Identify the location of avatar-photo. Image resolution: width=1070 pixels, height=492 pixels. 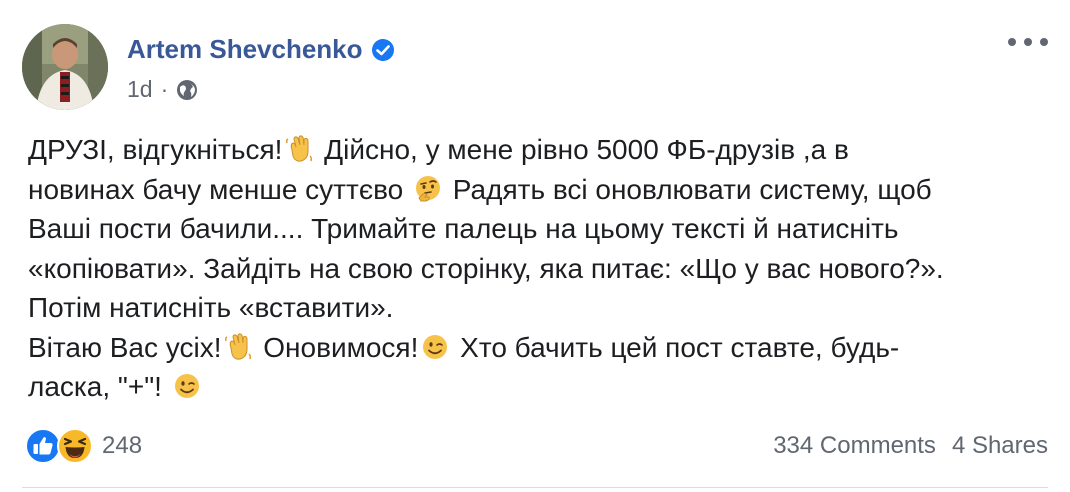
(65, 67).